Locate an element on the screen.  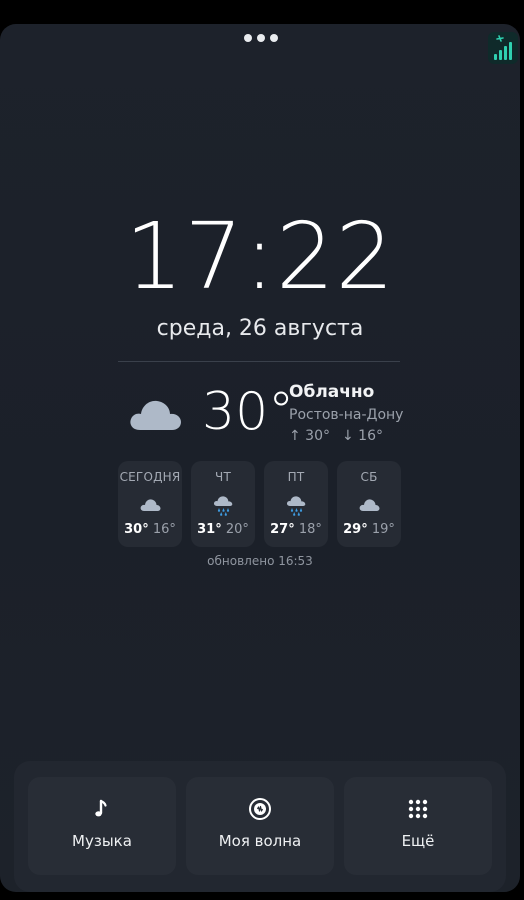
forecast-temps: 30° 16° is located at coordinates (150, 530).